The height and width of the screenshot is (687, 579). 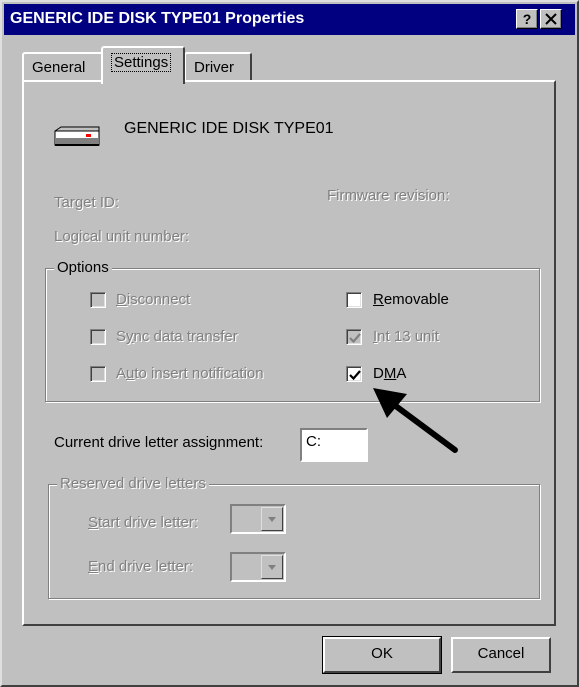 What do you see at coordinates (229, 128) in the screenshot?
I see `device-name: GENERIC IDE DISK TYPE01` at bounding box center [229, 128].